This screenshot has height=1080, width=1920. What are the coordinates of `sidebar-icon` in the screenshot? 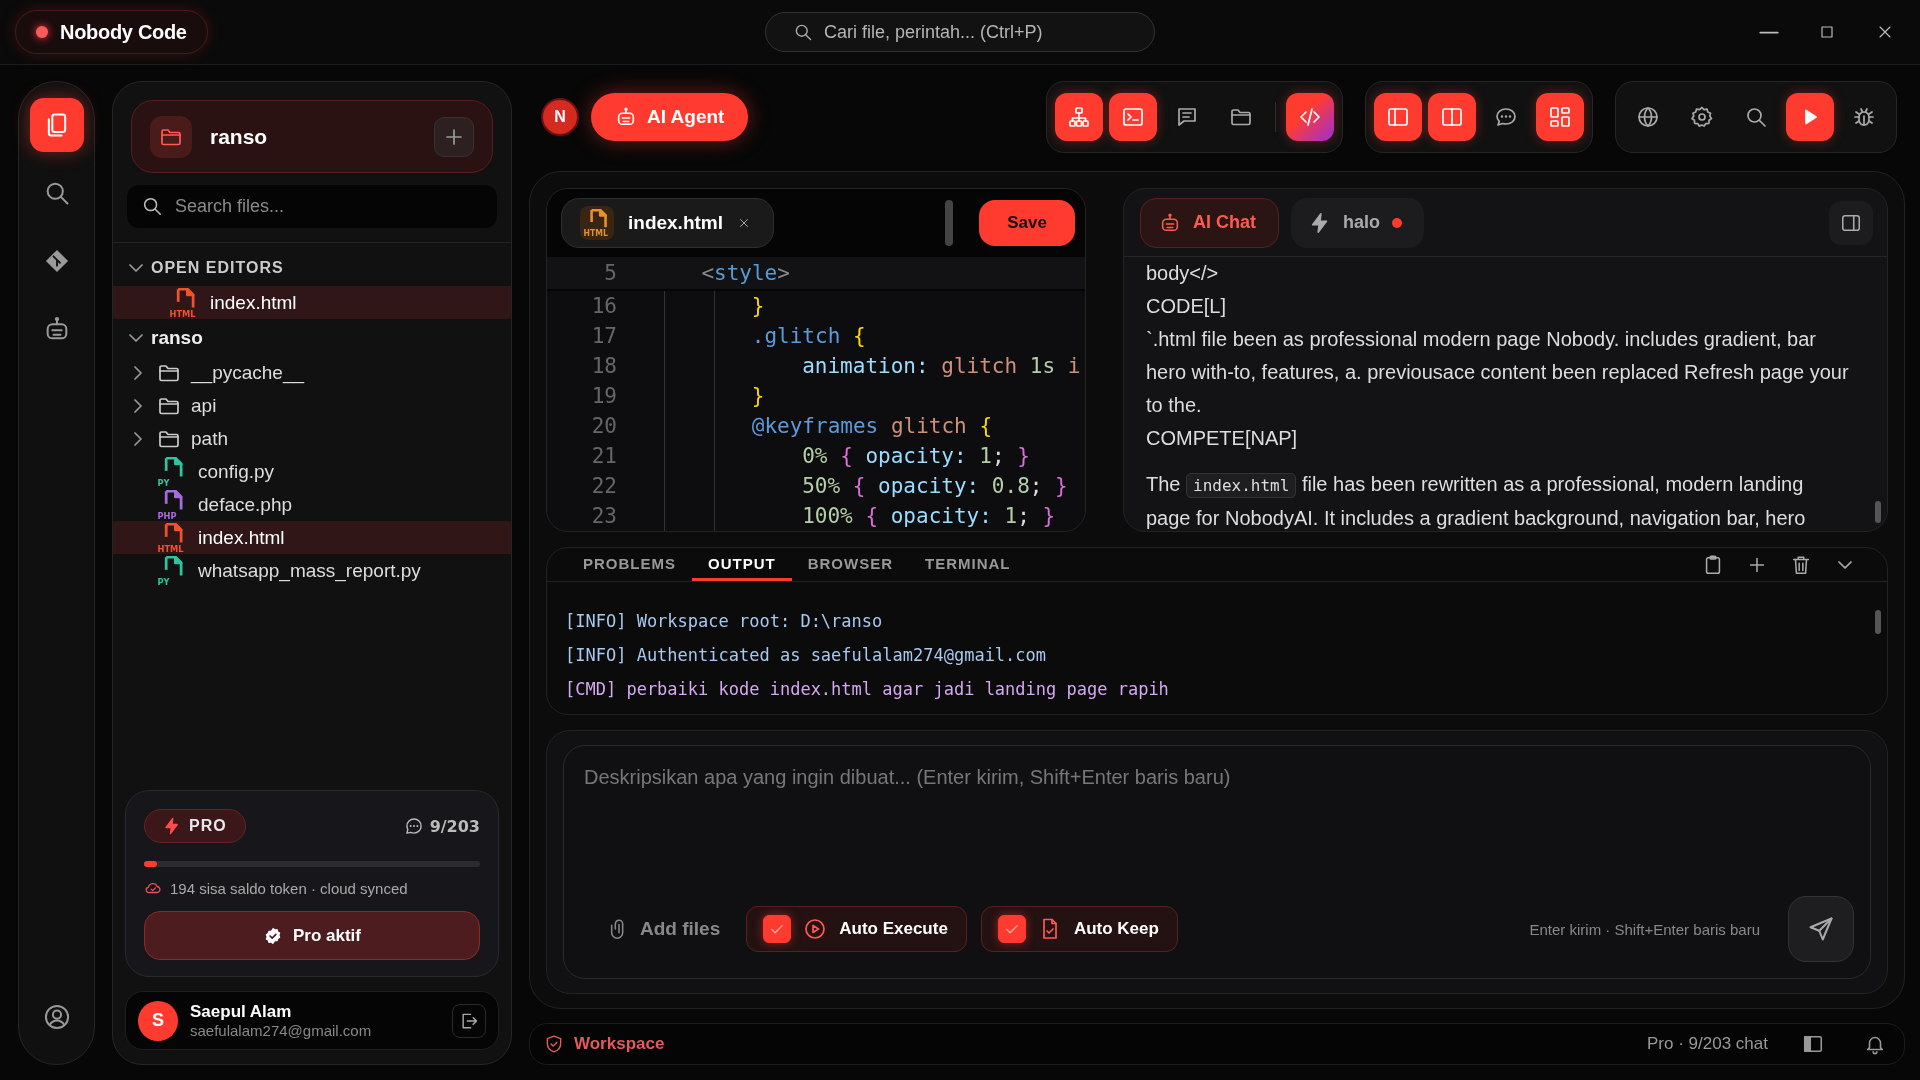 It's located at (1398, 117).